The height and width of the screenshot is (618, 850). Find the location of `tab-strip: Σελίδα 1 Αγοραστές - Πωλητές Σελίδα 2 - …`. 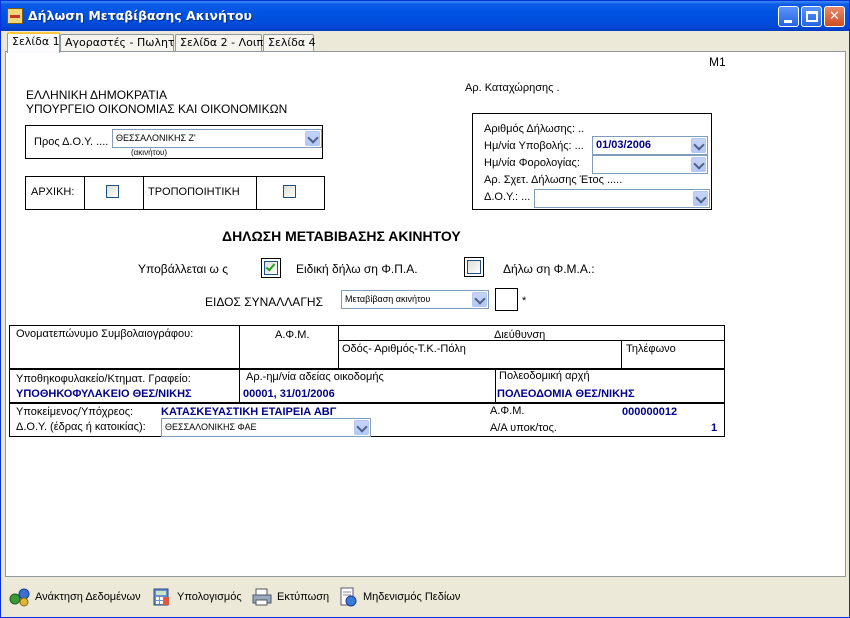

tab-strip: Σελίδα 1 Αγοραστές - Πωλητές Σελίδα 2 - … is located at coordinates (426, 42).